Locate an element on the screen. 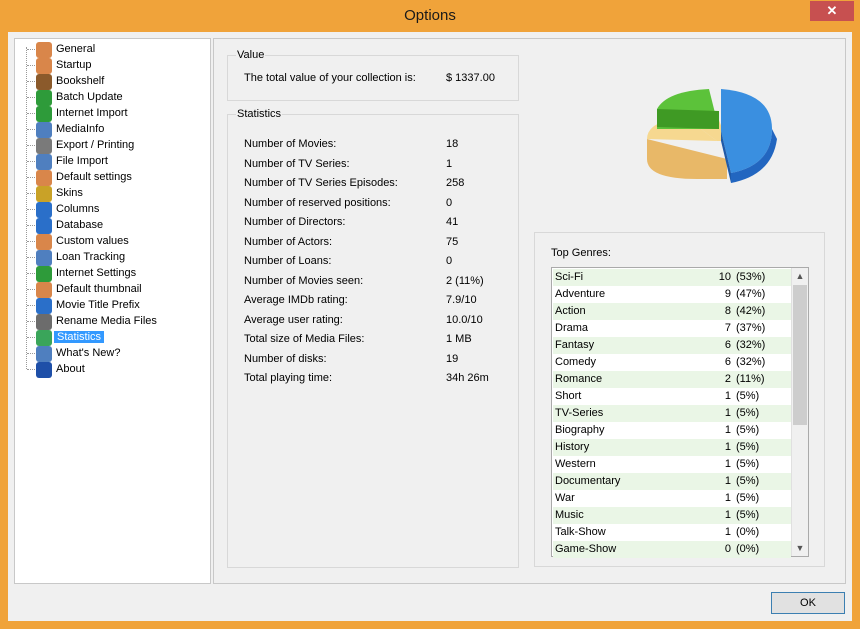  genres-scrollbar: ▲ ▼ is located at coordinates (799, 412).